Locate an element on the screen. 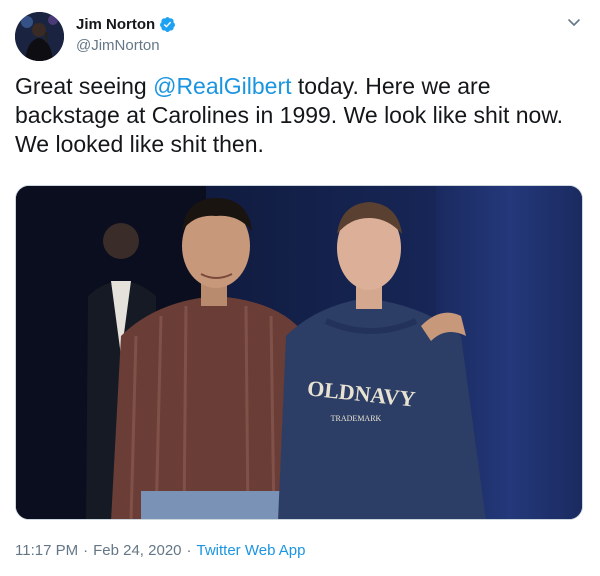 The image size is (600, 576). avatar-photo is located at coordinates (39, 36).